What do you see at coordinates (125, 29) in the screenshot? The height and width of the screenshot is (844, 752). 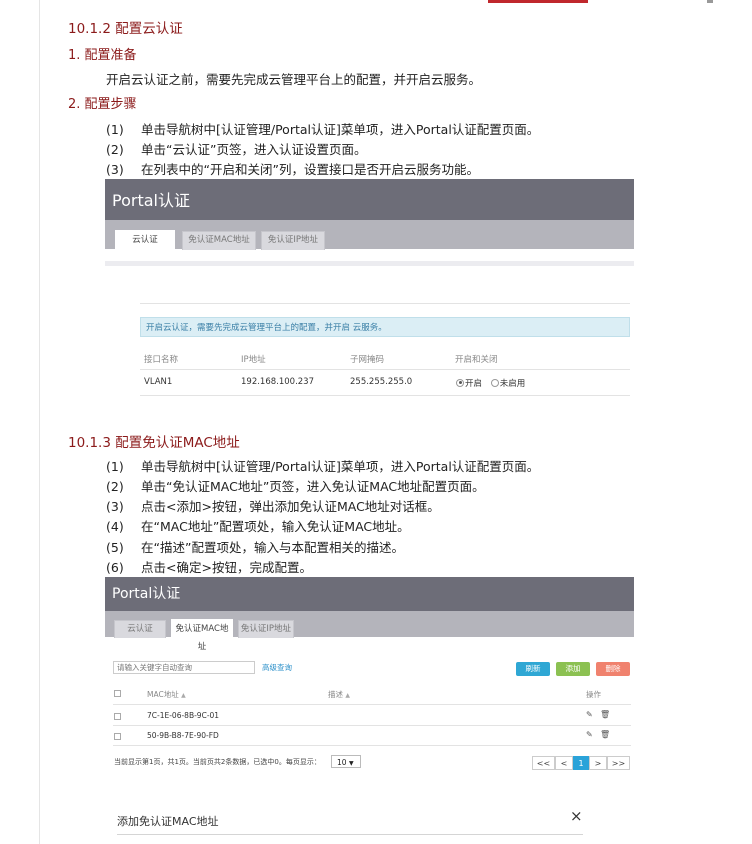 I see `section-heading-cloud-auth: 10.1.2 配置云认证` at bounding box center [125, 29].